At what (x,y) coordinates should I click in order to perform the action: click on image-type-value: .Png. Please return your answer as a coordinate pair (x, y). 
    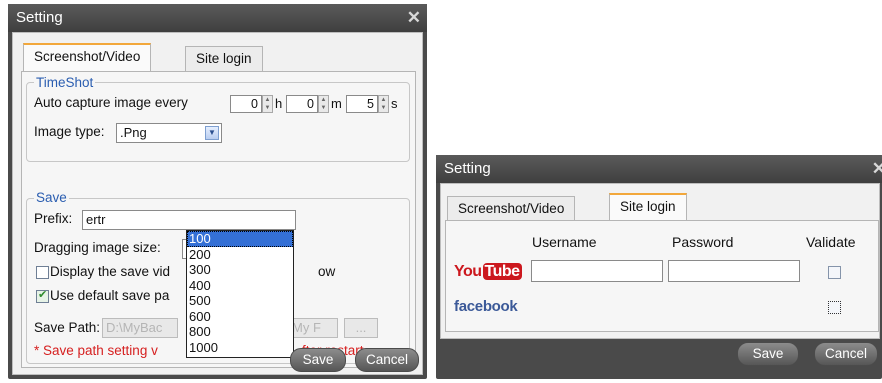
    Looking at the image, I should click on (133, 132).